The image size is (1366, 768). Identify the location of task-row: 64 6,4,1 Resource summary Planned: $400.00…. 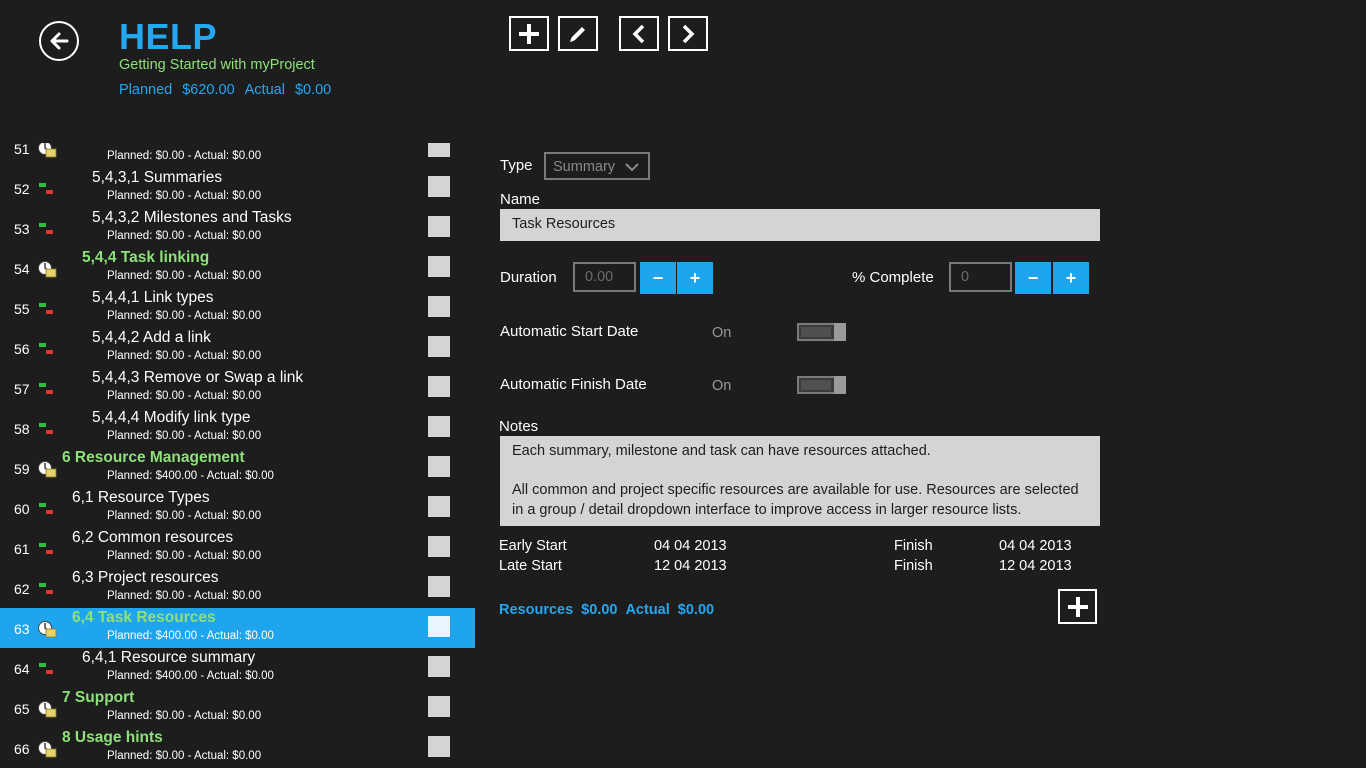
(237, 668).